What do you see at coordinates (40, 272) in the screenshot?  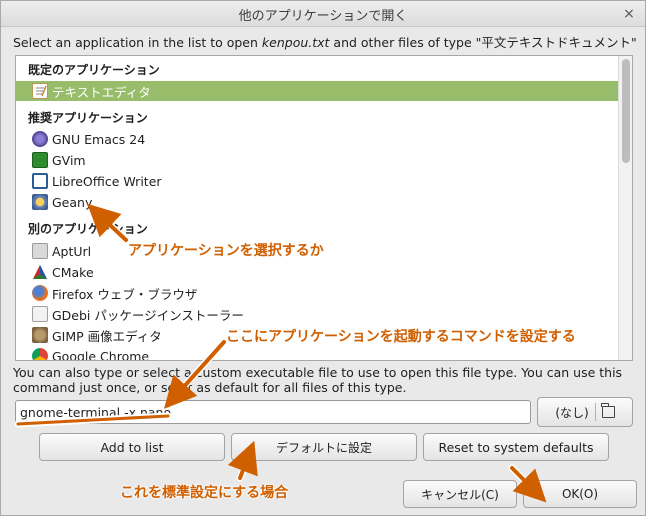 I see `cmake-icon` at bounding box center [40, 272].